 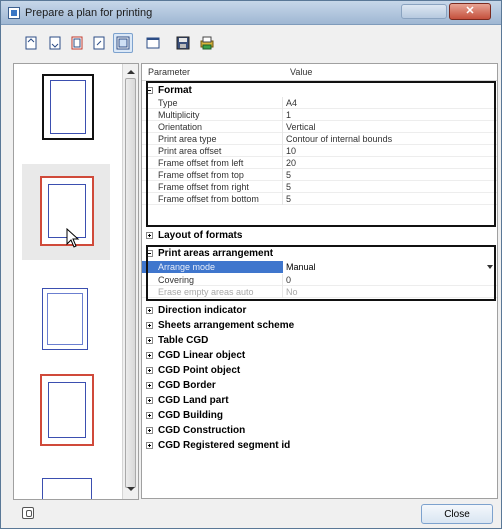 I want to click on category-label: CGD Land part, so click(x=193, y=400).